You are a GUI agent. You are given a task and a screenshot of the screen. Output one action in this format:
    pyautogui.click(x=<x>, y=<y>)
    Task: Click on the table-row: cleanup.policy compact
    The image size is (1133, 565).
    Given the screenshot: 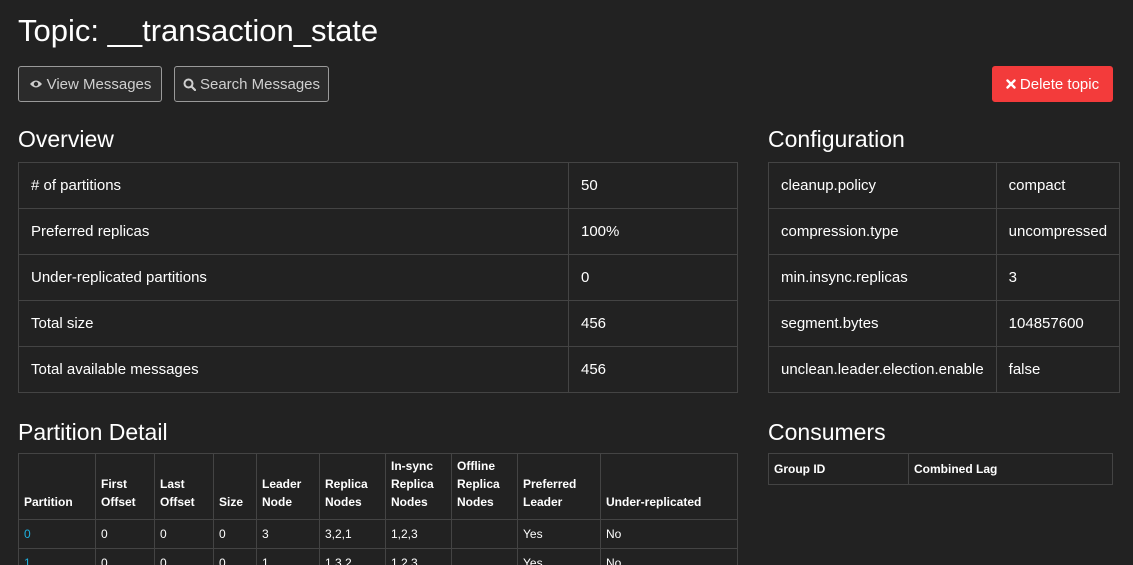 What is the action you would take?
    pyautogui.click(x=944, y=185)
    